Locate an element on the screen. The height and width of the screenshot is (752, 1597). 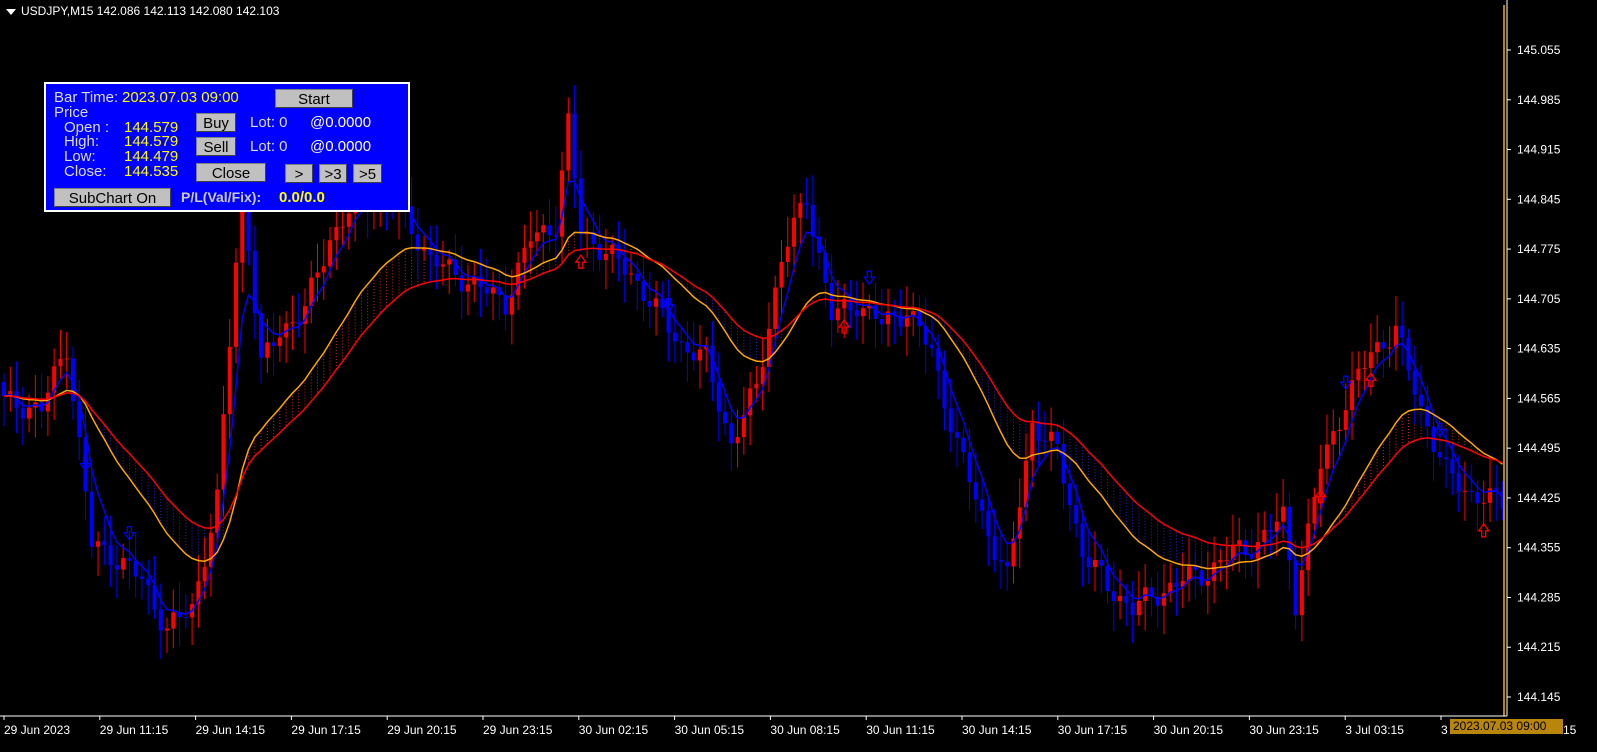
low-value: 144.479 is located at coordinates (151, 156).